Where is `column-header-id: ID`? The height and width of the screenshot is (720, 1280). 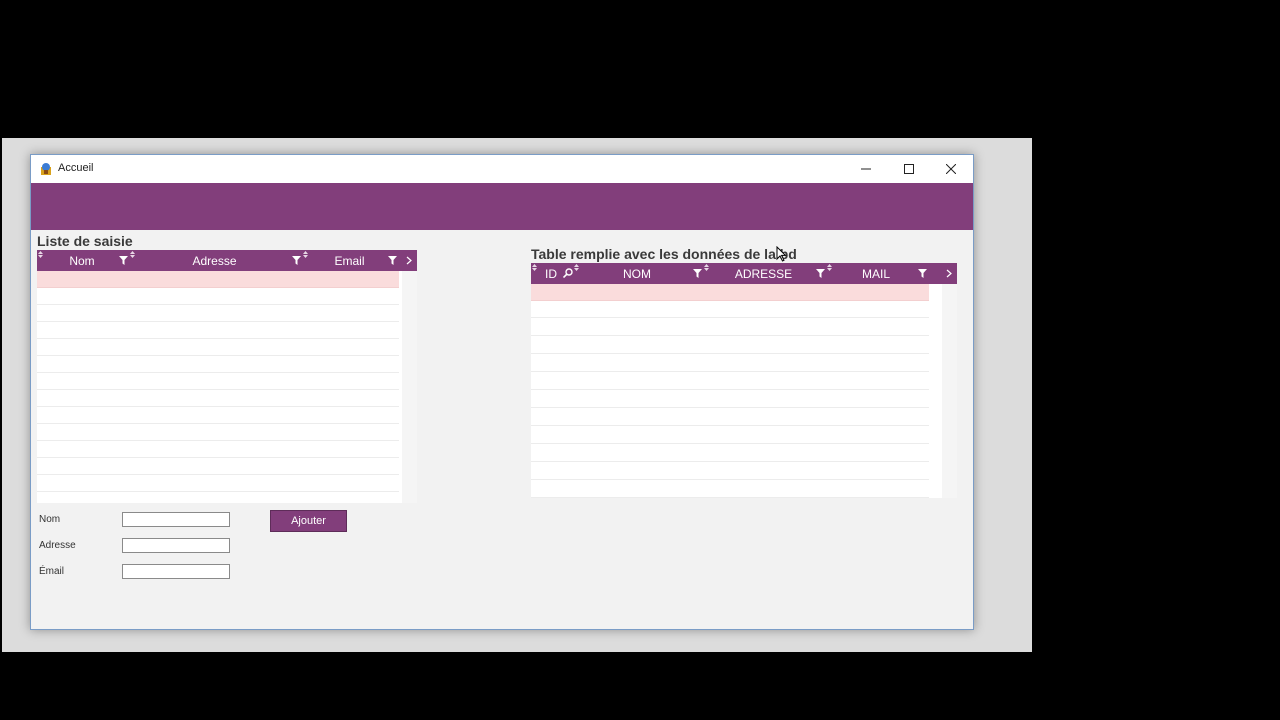
column-header-id: ID is located at coordinates (551, 274).